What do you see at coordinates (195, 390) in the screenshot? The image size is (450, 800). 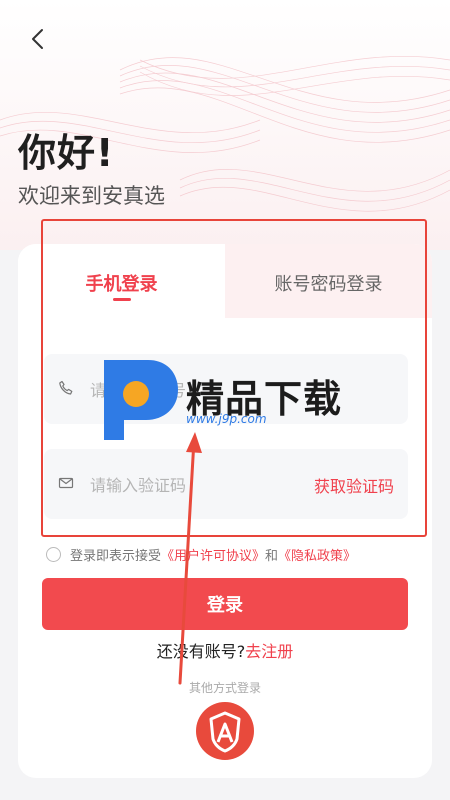 I see `phone-input` at bounding box center [195, 390].